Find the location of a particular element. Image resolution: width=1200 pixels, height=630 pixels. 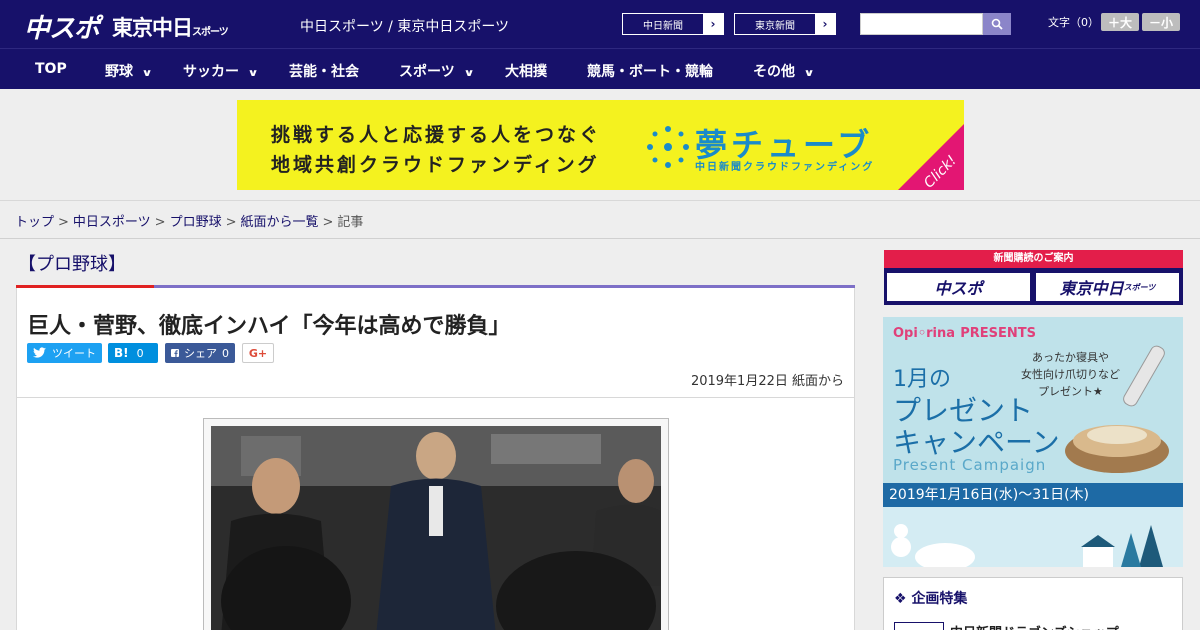

font-smaller-button: －小 is located at coordinates (1161, 22).